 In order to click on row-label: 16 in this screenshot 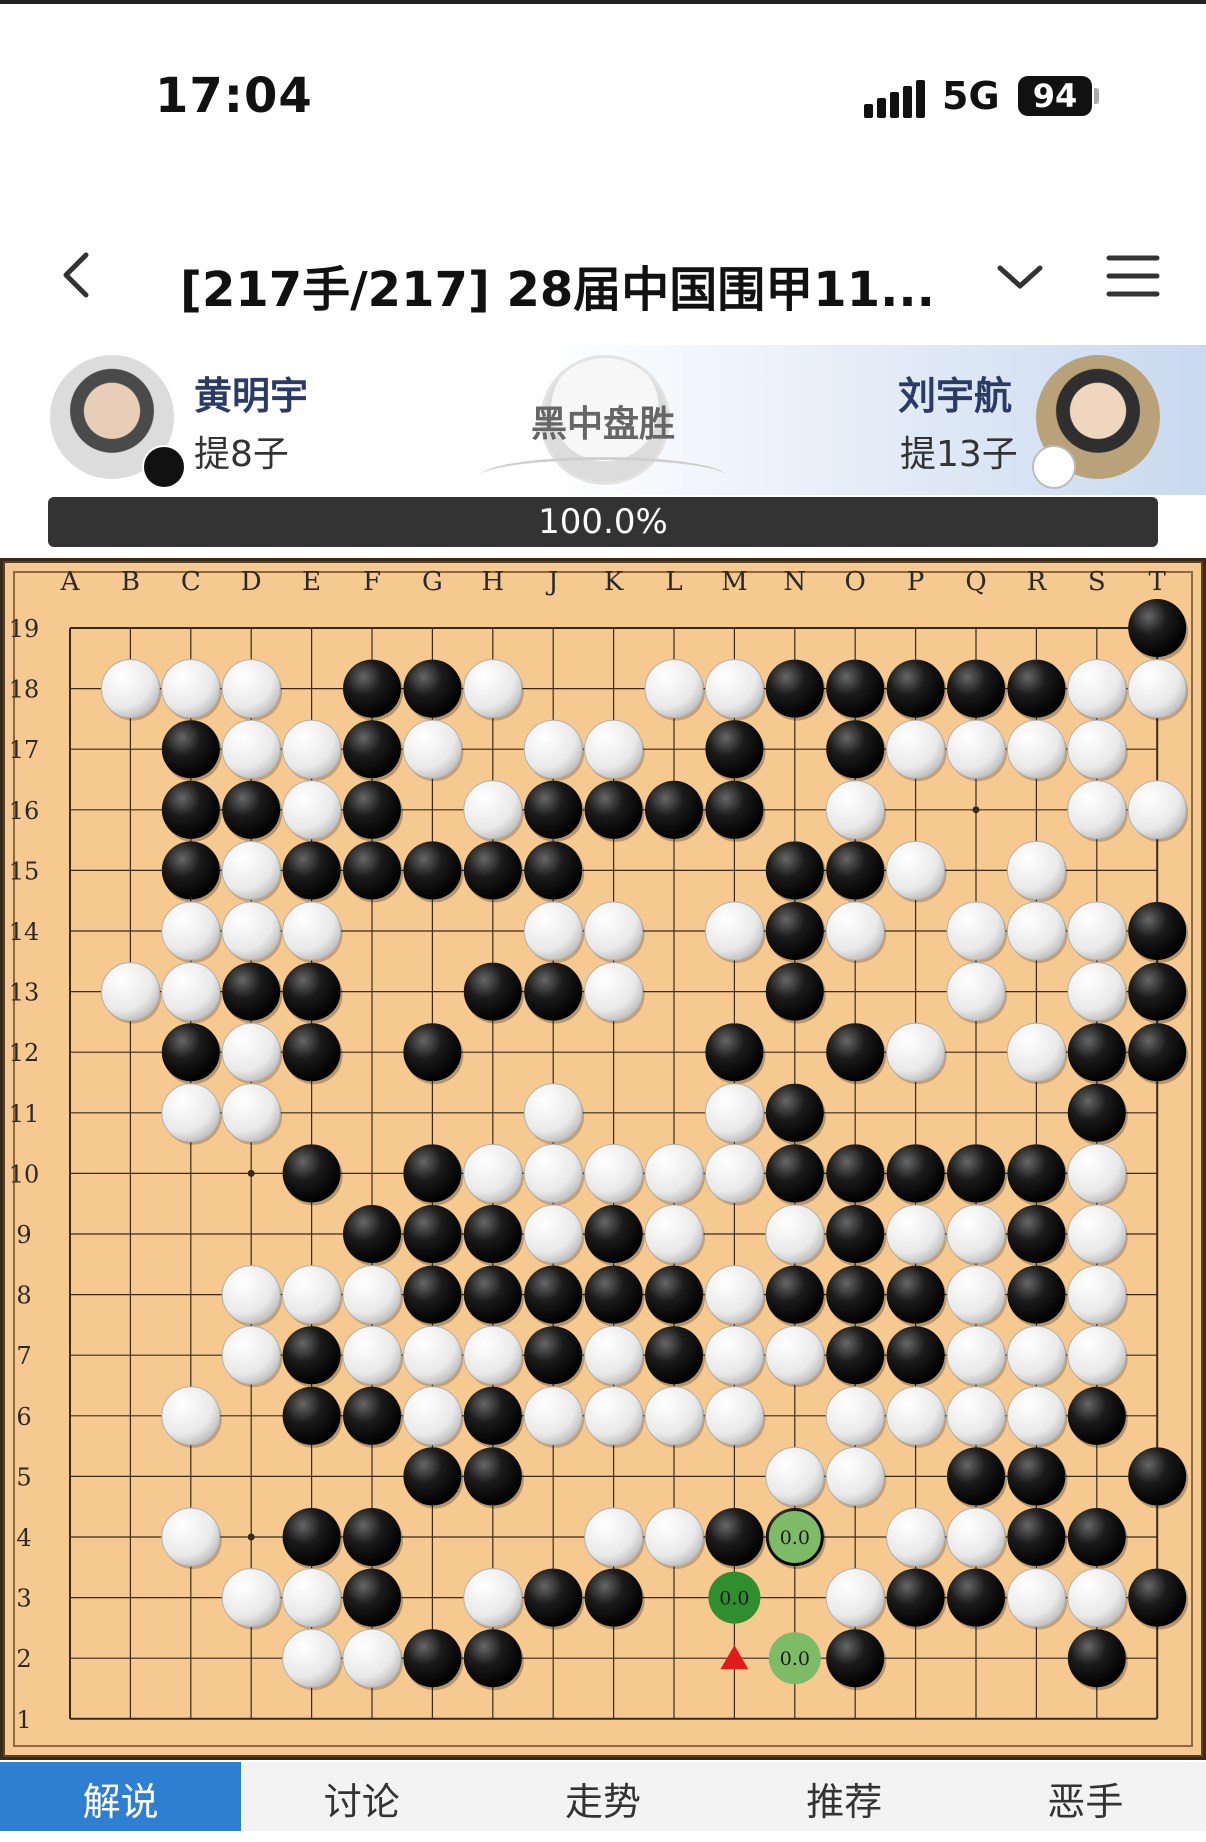, I will do `click(24, 811)`.